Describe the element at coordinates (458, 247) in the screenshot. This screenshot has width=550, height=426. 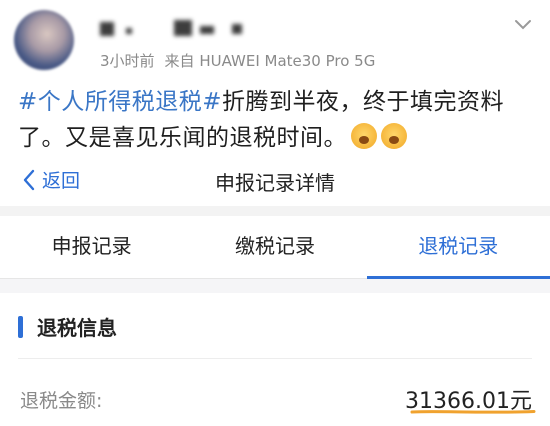
I see `tab-refund-records: 退税记录` at that location.